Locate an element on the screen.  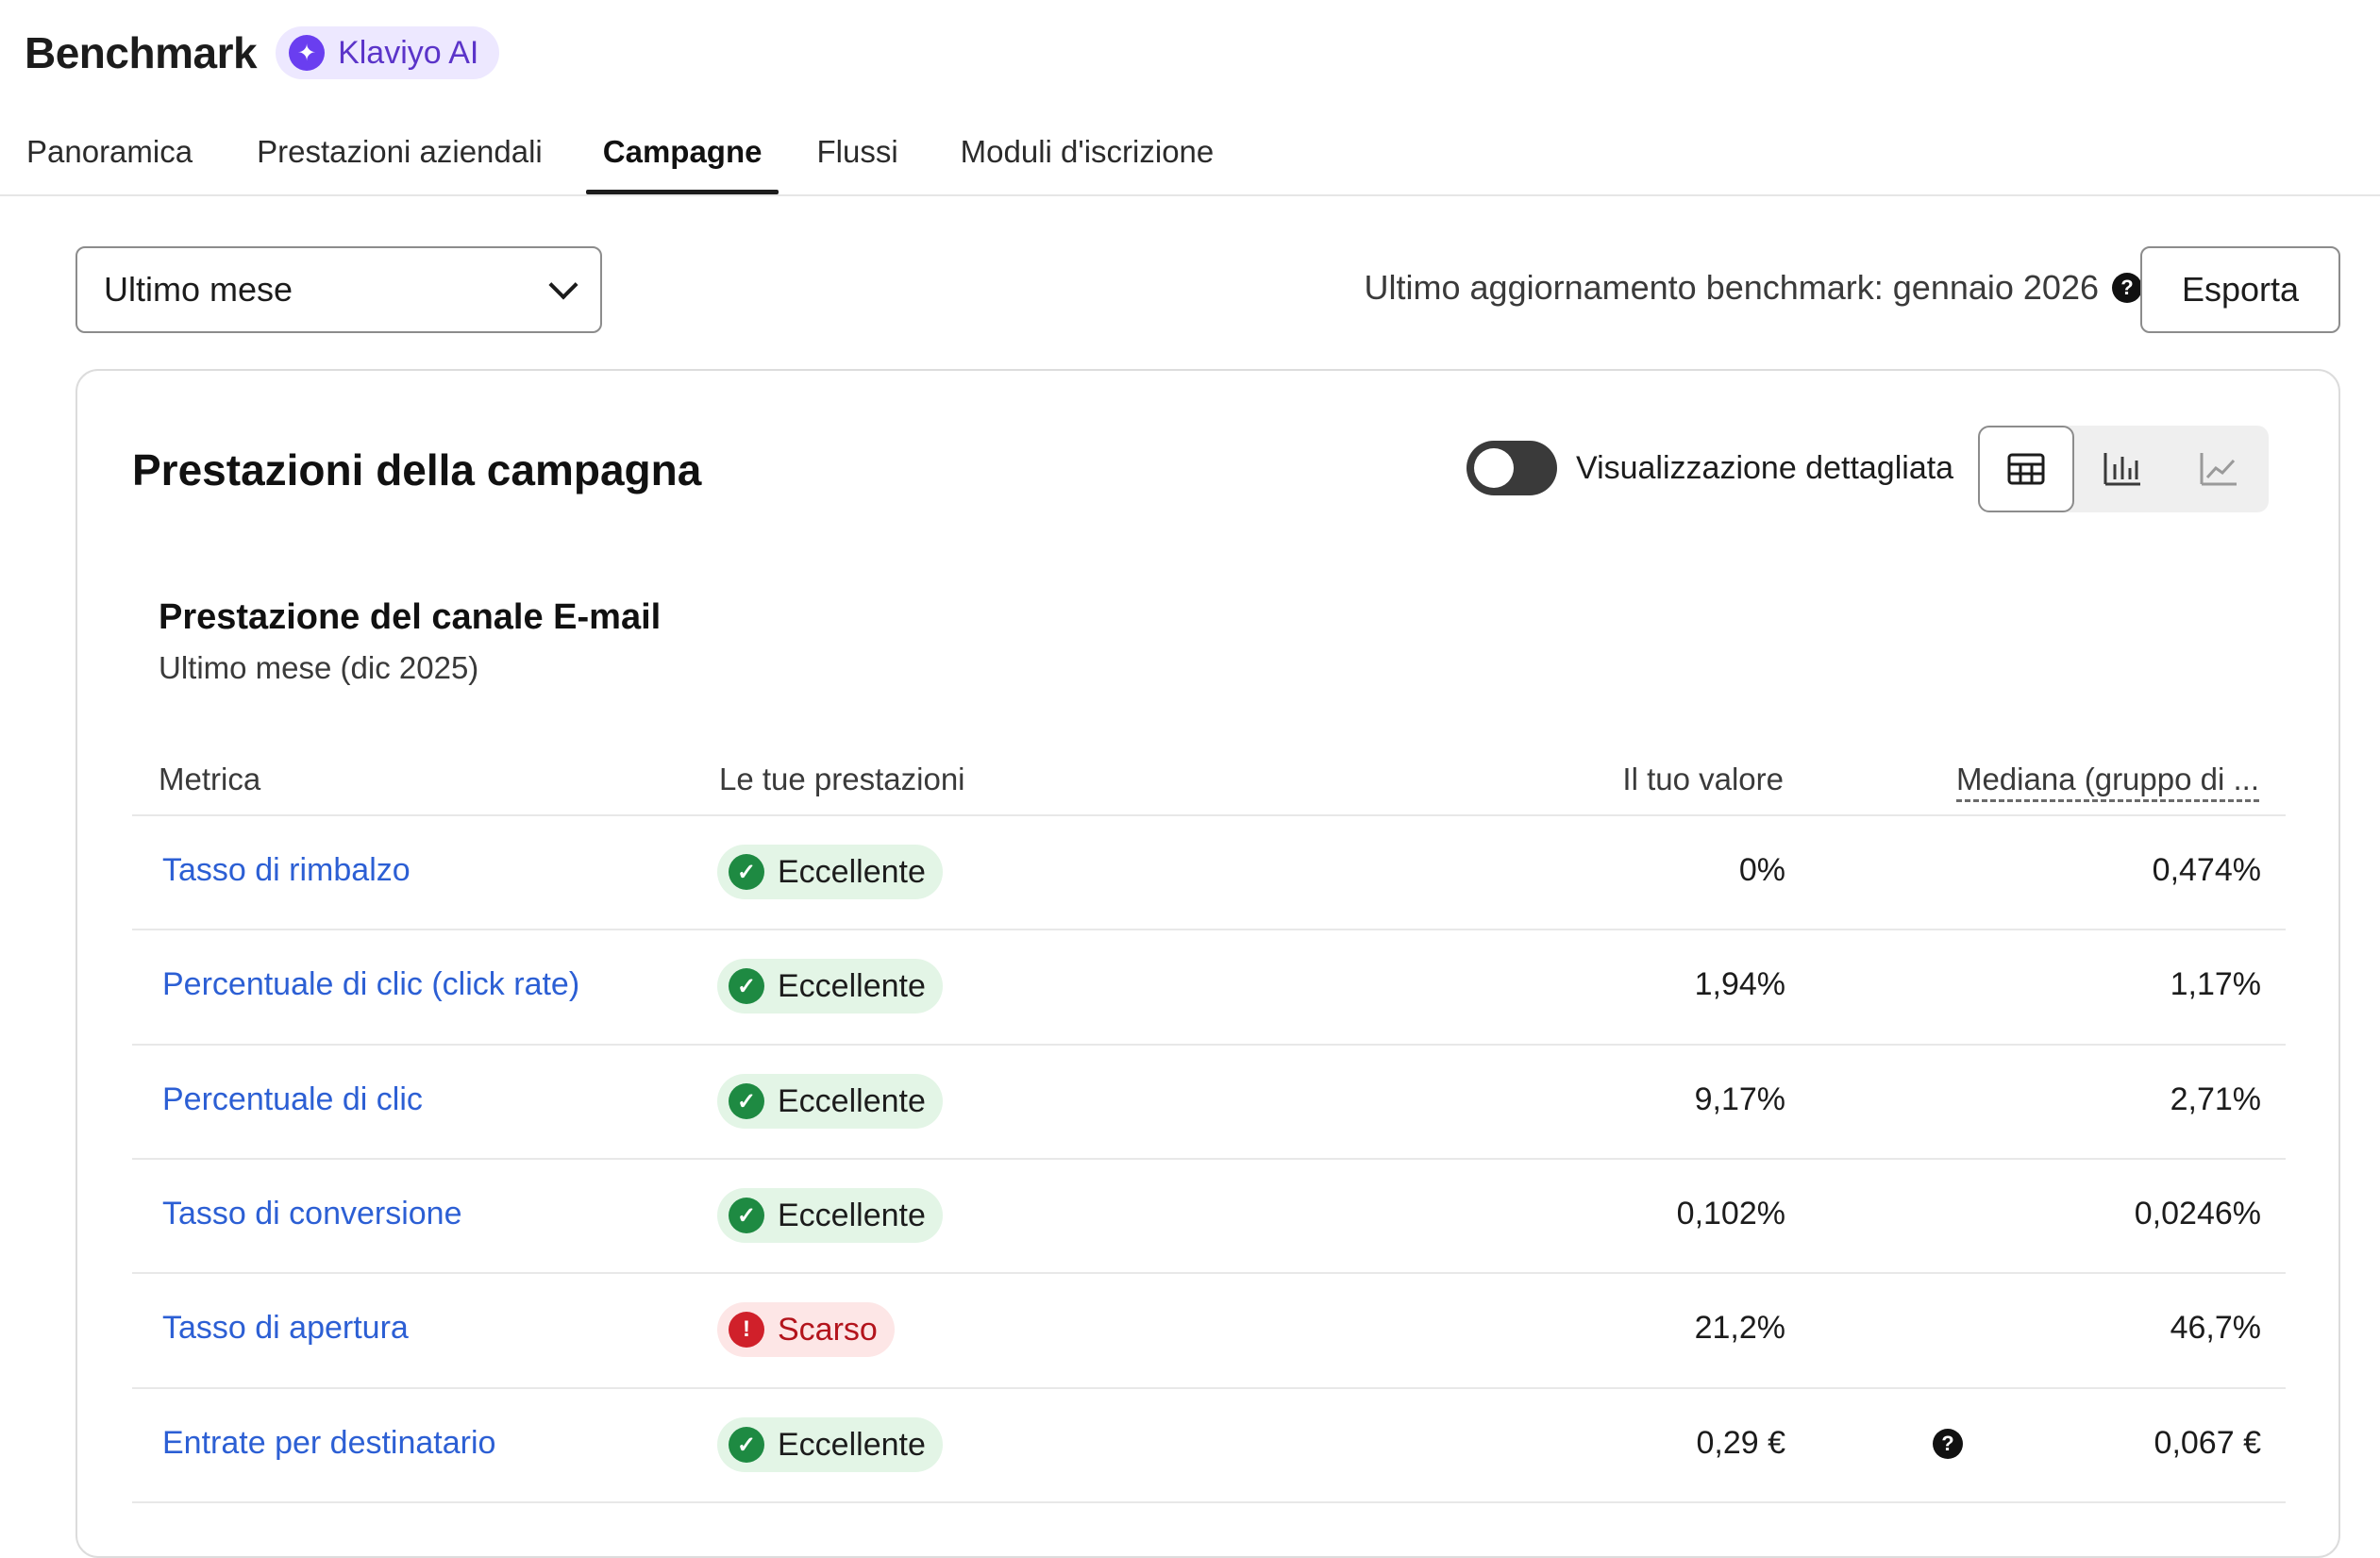
median-value: 0,474% is located at coordinates (2206, 870).